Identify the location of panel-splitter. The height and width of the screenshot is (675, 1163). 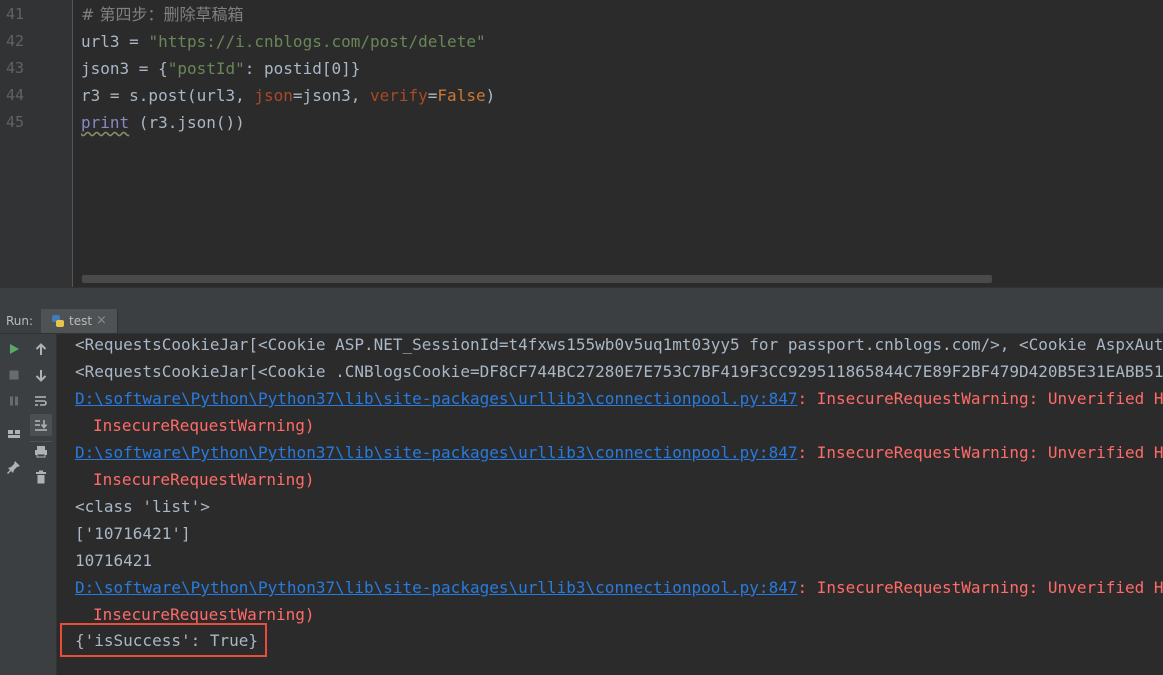
(581, 298).